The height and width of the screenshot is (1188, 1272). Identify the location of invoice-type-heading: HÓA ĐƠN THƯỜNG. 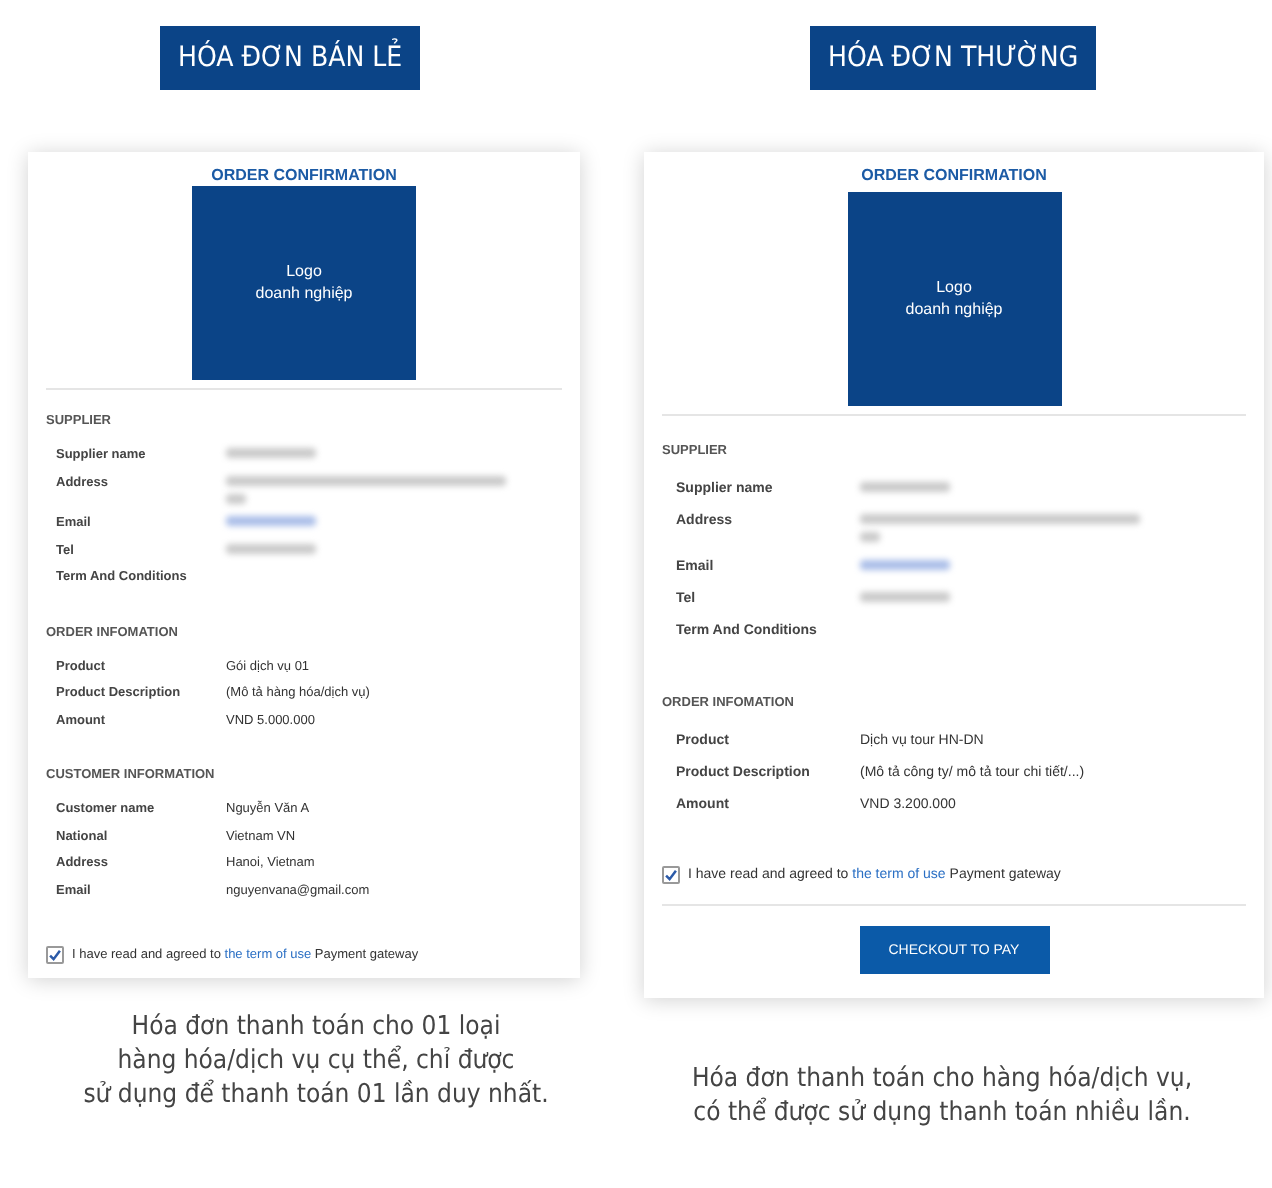
(953, 58).